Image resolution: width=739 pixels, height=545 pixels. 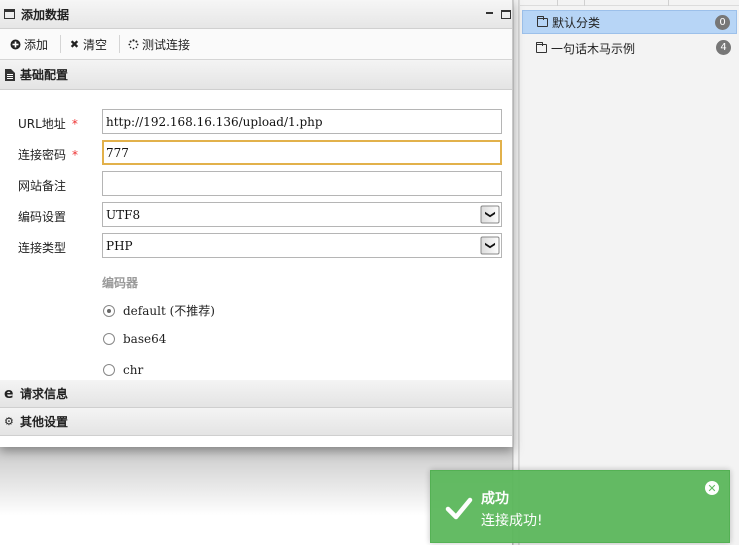 What do you see at coordinates (302, 214) in the screenshot?
I see `encoding-select: UTF8 ❯` at bounding box center [302, 214].